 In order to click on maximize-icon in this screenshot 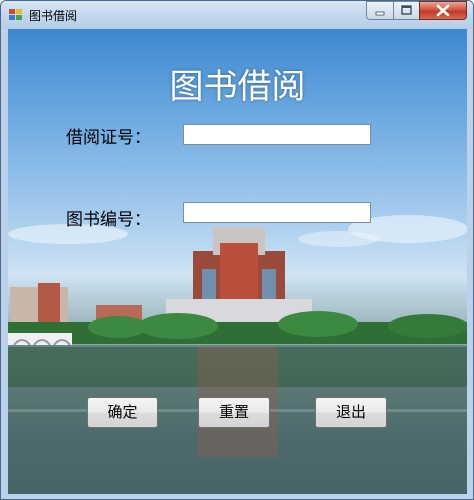, I will do `click(406, 10)`.